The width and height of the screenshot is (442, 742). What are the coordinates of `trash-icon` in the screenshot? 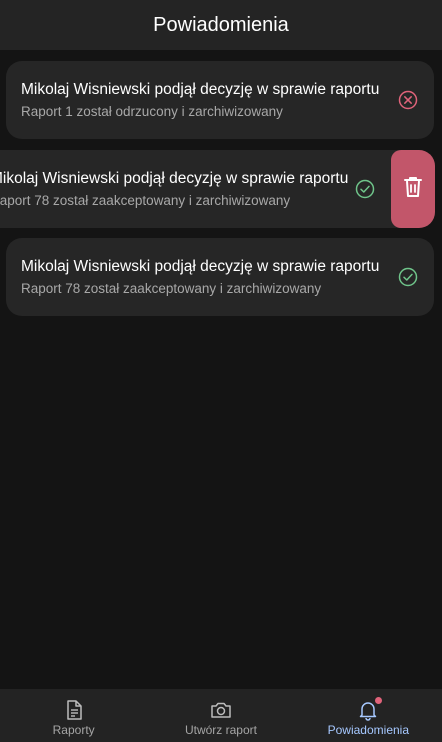 It's located at (413, 189).